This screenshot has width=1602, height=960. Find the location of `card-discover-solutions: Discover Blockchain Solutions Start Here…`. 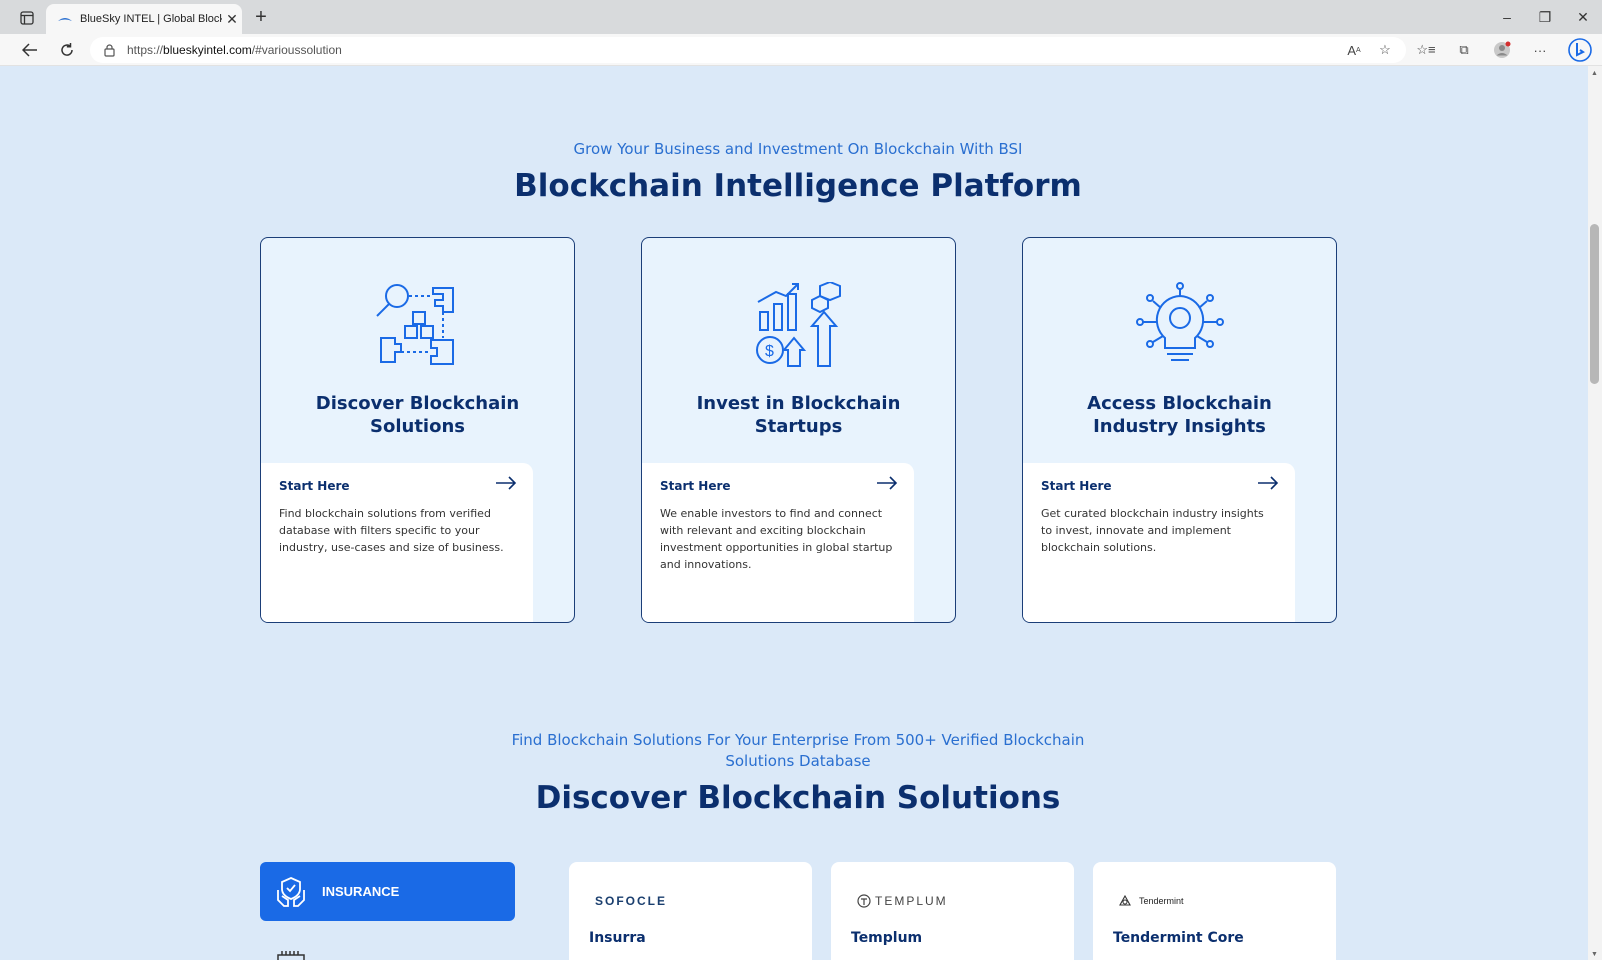

card-discover-solutions: Discover Blockchain Solutions Start Here… is located at coordinates (417, 430).